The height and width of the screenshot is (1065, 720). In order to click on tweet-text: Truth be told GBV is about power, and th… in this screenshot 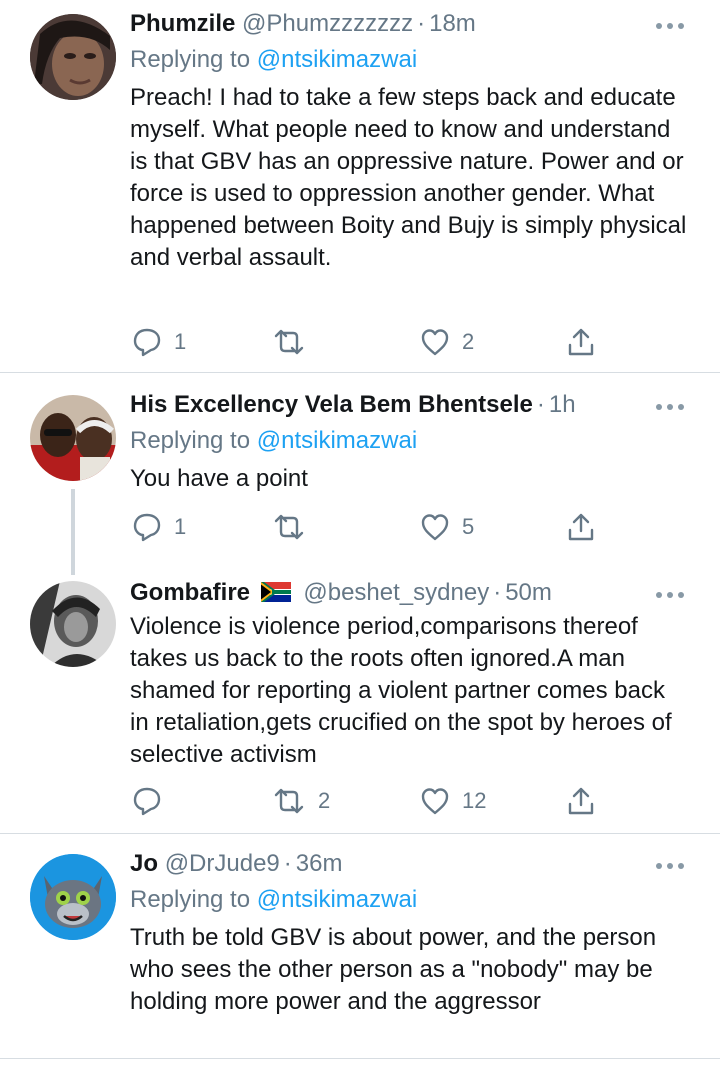, I will do `click(393, 969)`.